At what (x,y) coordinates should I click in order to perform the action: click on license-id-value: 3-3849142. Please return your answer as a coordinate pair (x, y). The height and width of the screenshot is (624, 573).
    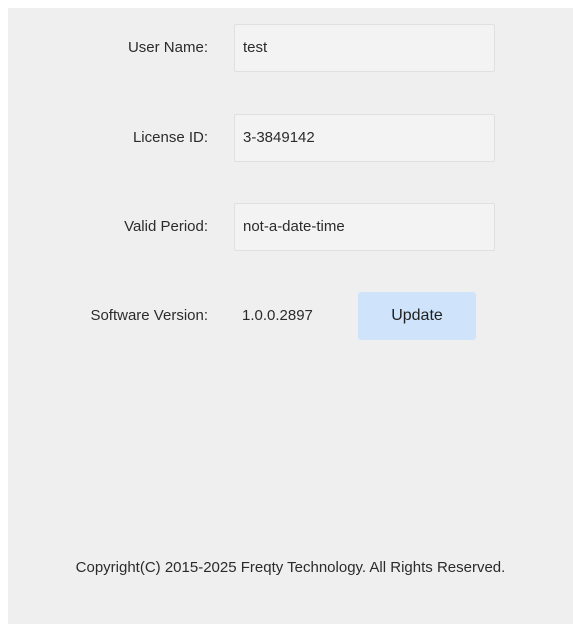
    Looking at the image, I should click on (279, 137).